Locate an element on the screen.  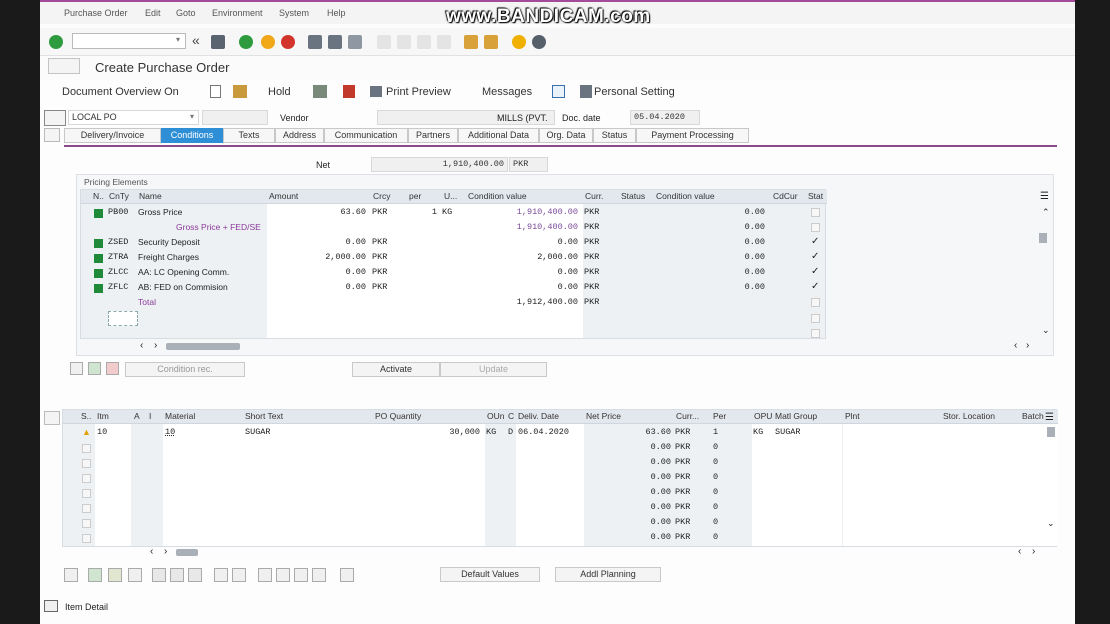
item-po-quantity: 30,000 is located at coordinates (428, 432).